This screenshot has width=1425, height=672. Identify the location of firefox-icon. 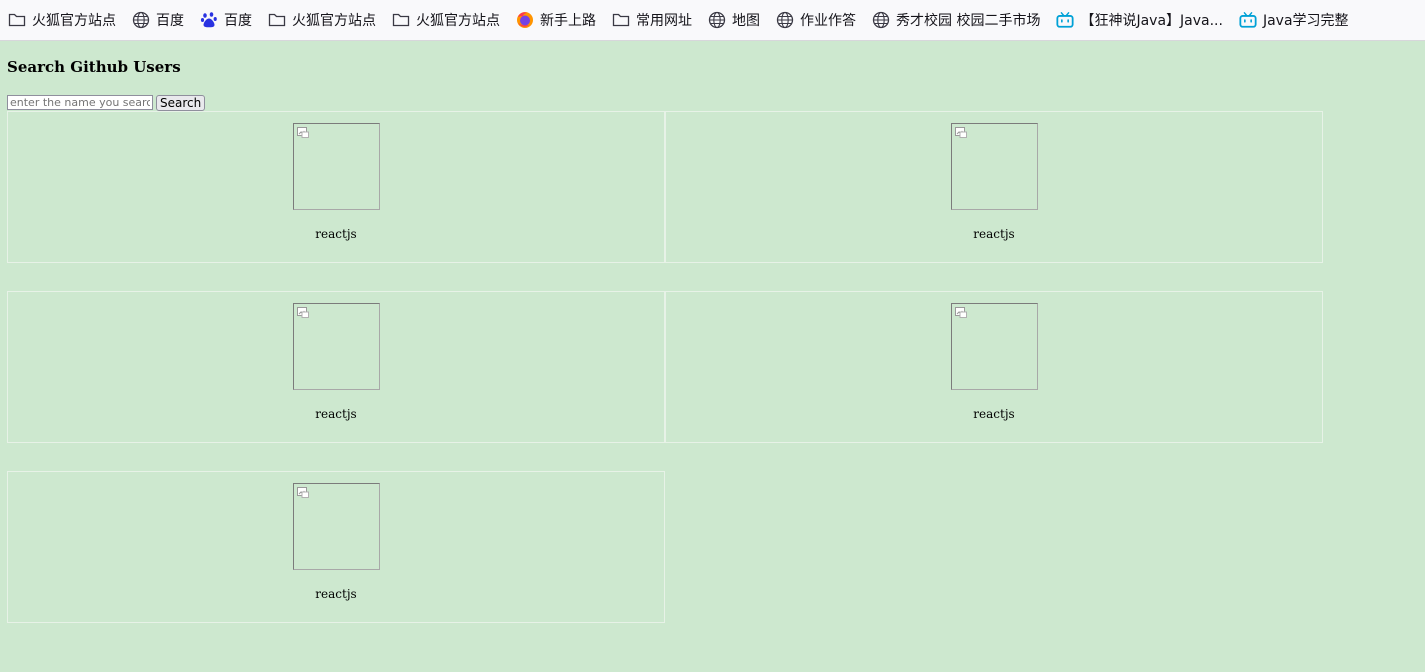
(525, 20).